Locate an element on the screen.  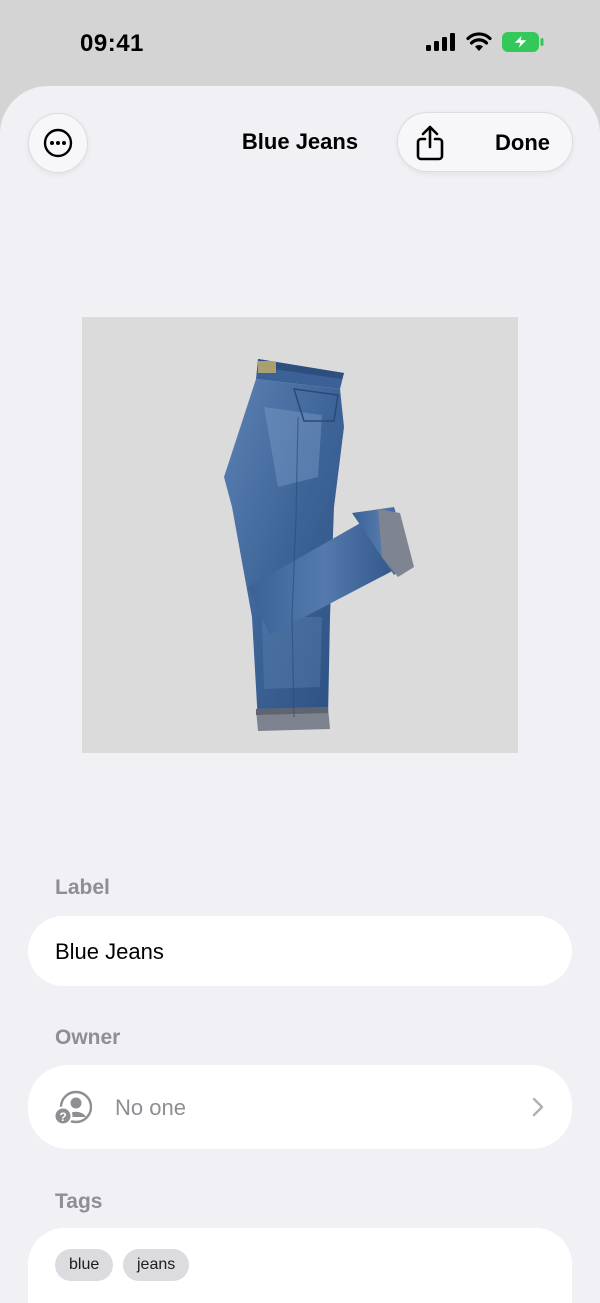
tags-section-heading: Tags is located at coordinates (79, 1201).